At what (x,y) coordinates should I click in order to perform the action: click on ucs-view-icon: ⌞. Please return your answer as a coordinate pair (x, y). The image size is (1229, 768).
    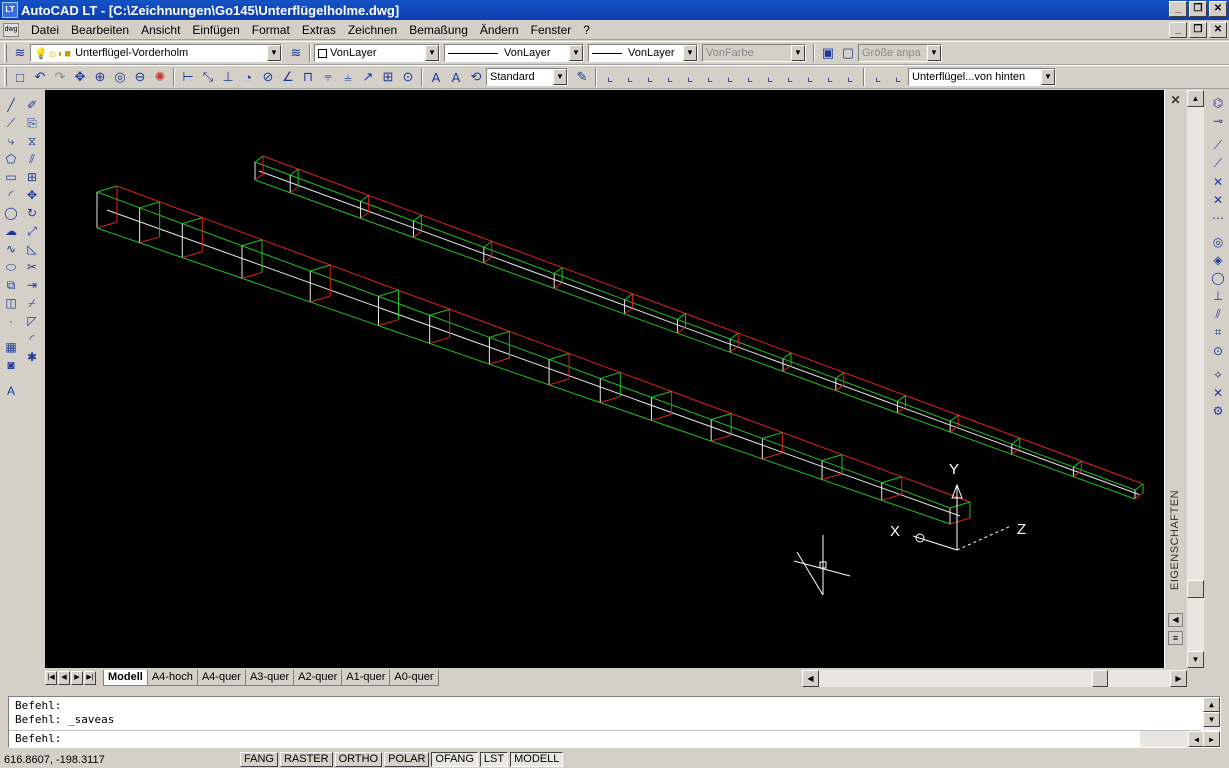
    Looking at the image, I should click on (710, 77).